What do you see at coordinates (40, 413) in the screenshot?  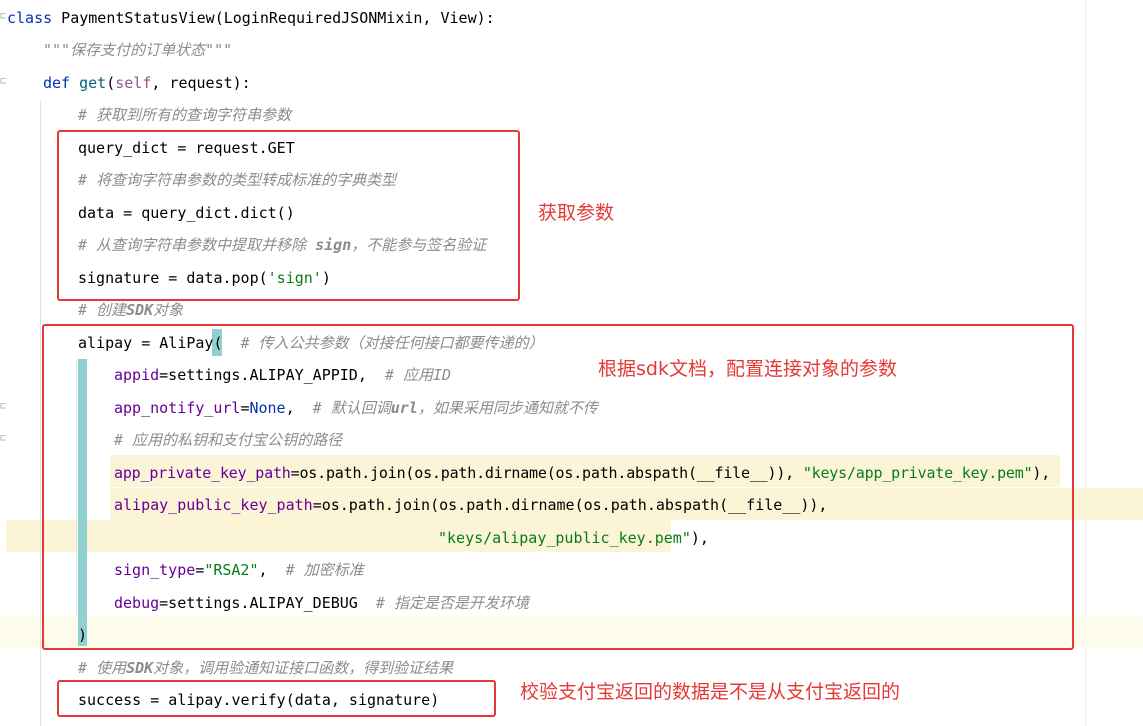 I see `indent-guide` at bounding box center [40, 413].